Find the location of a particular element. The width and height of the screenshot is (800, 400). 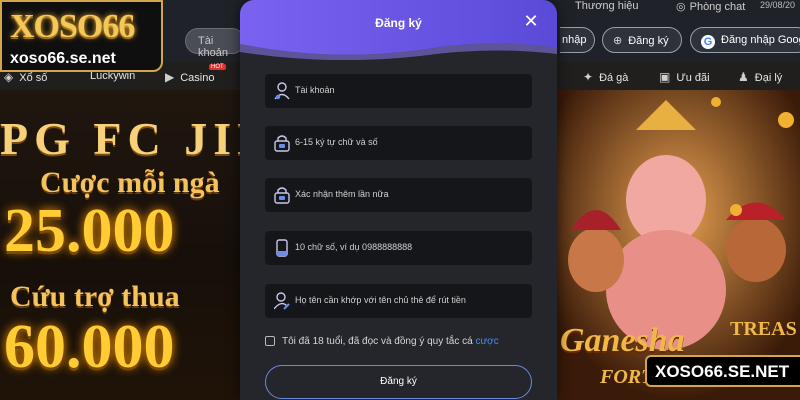

promo-amount-1: 25.000 is located at coordinates (89, 231).